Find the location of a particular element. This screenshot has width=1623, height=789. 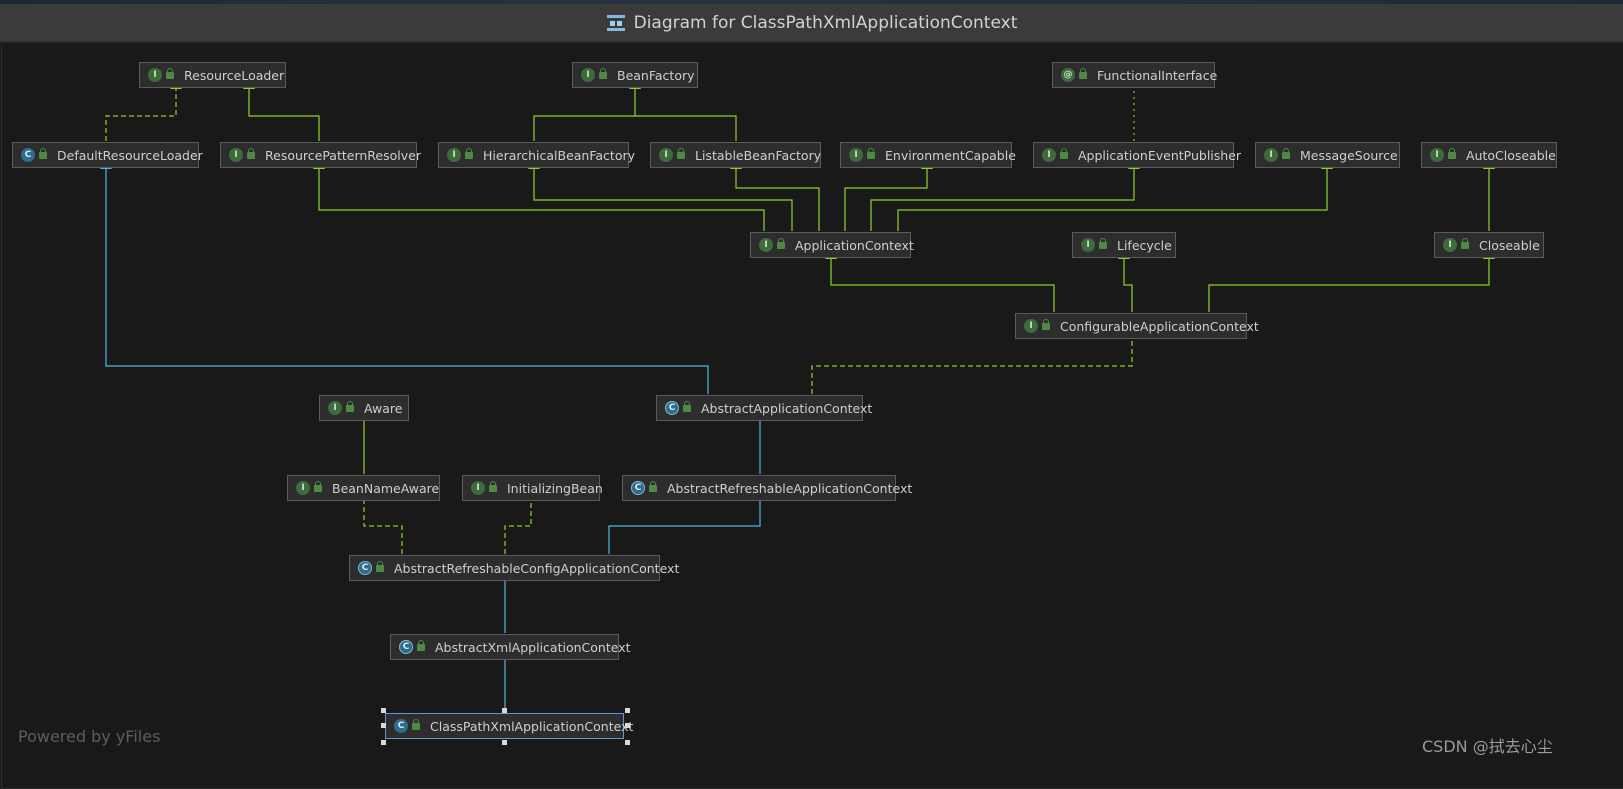

node-label: Aware is located at coordinates (383, 408).